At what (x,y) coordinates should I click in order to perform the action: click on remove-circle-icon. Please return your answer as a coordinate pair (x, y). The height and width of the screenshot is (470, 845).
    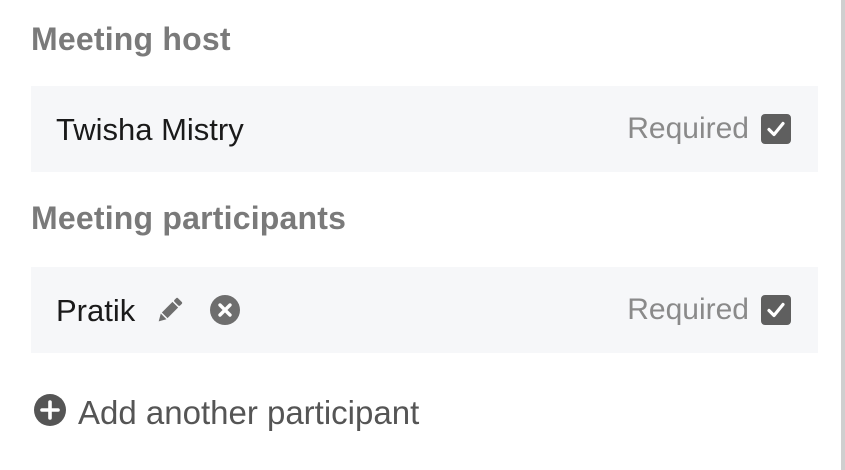
    Looking at the image, I should click on (225, 310).